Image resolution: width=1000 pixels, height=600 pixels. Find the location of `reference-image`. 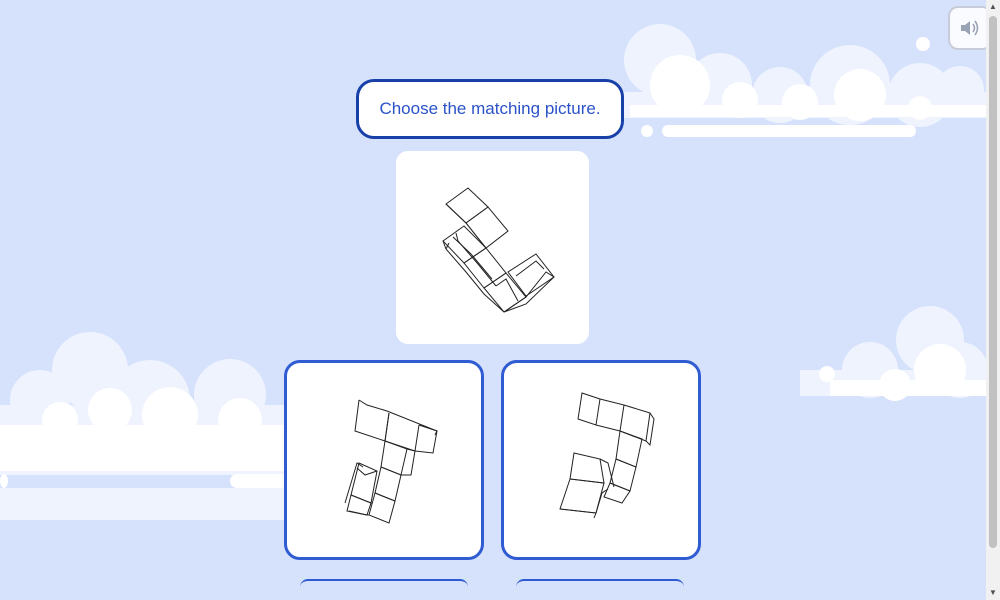

reference-image is located at coordinates (492, 247).